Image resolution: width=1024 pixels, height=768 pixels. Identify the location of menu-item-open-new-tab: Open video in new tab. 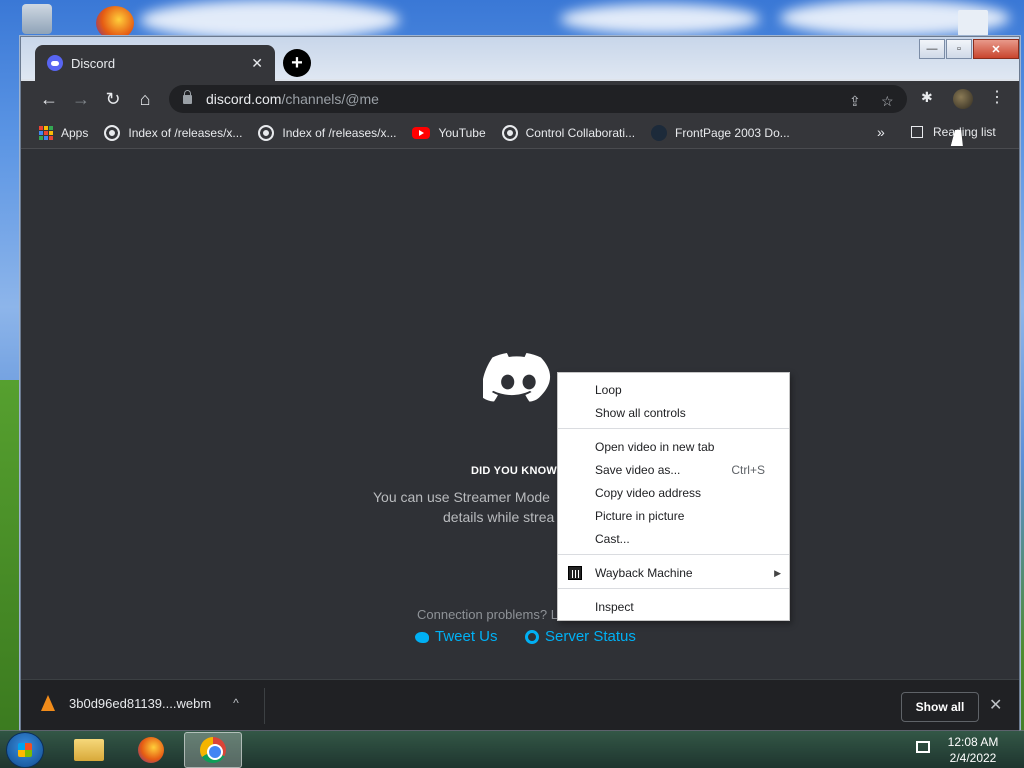
(673, 447).